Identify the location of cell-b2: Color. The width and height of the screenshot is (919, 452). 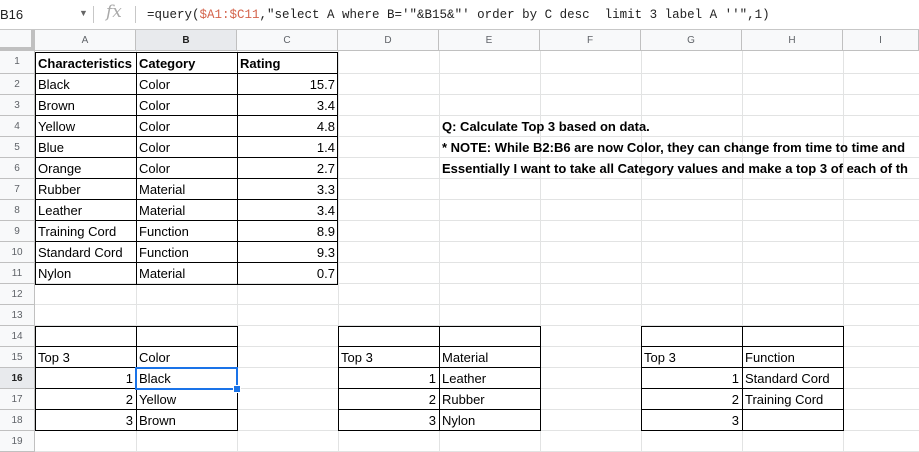
(186, 84).